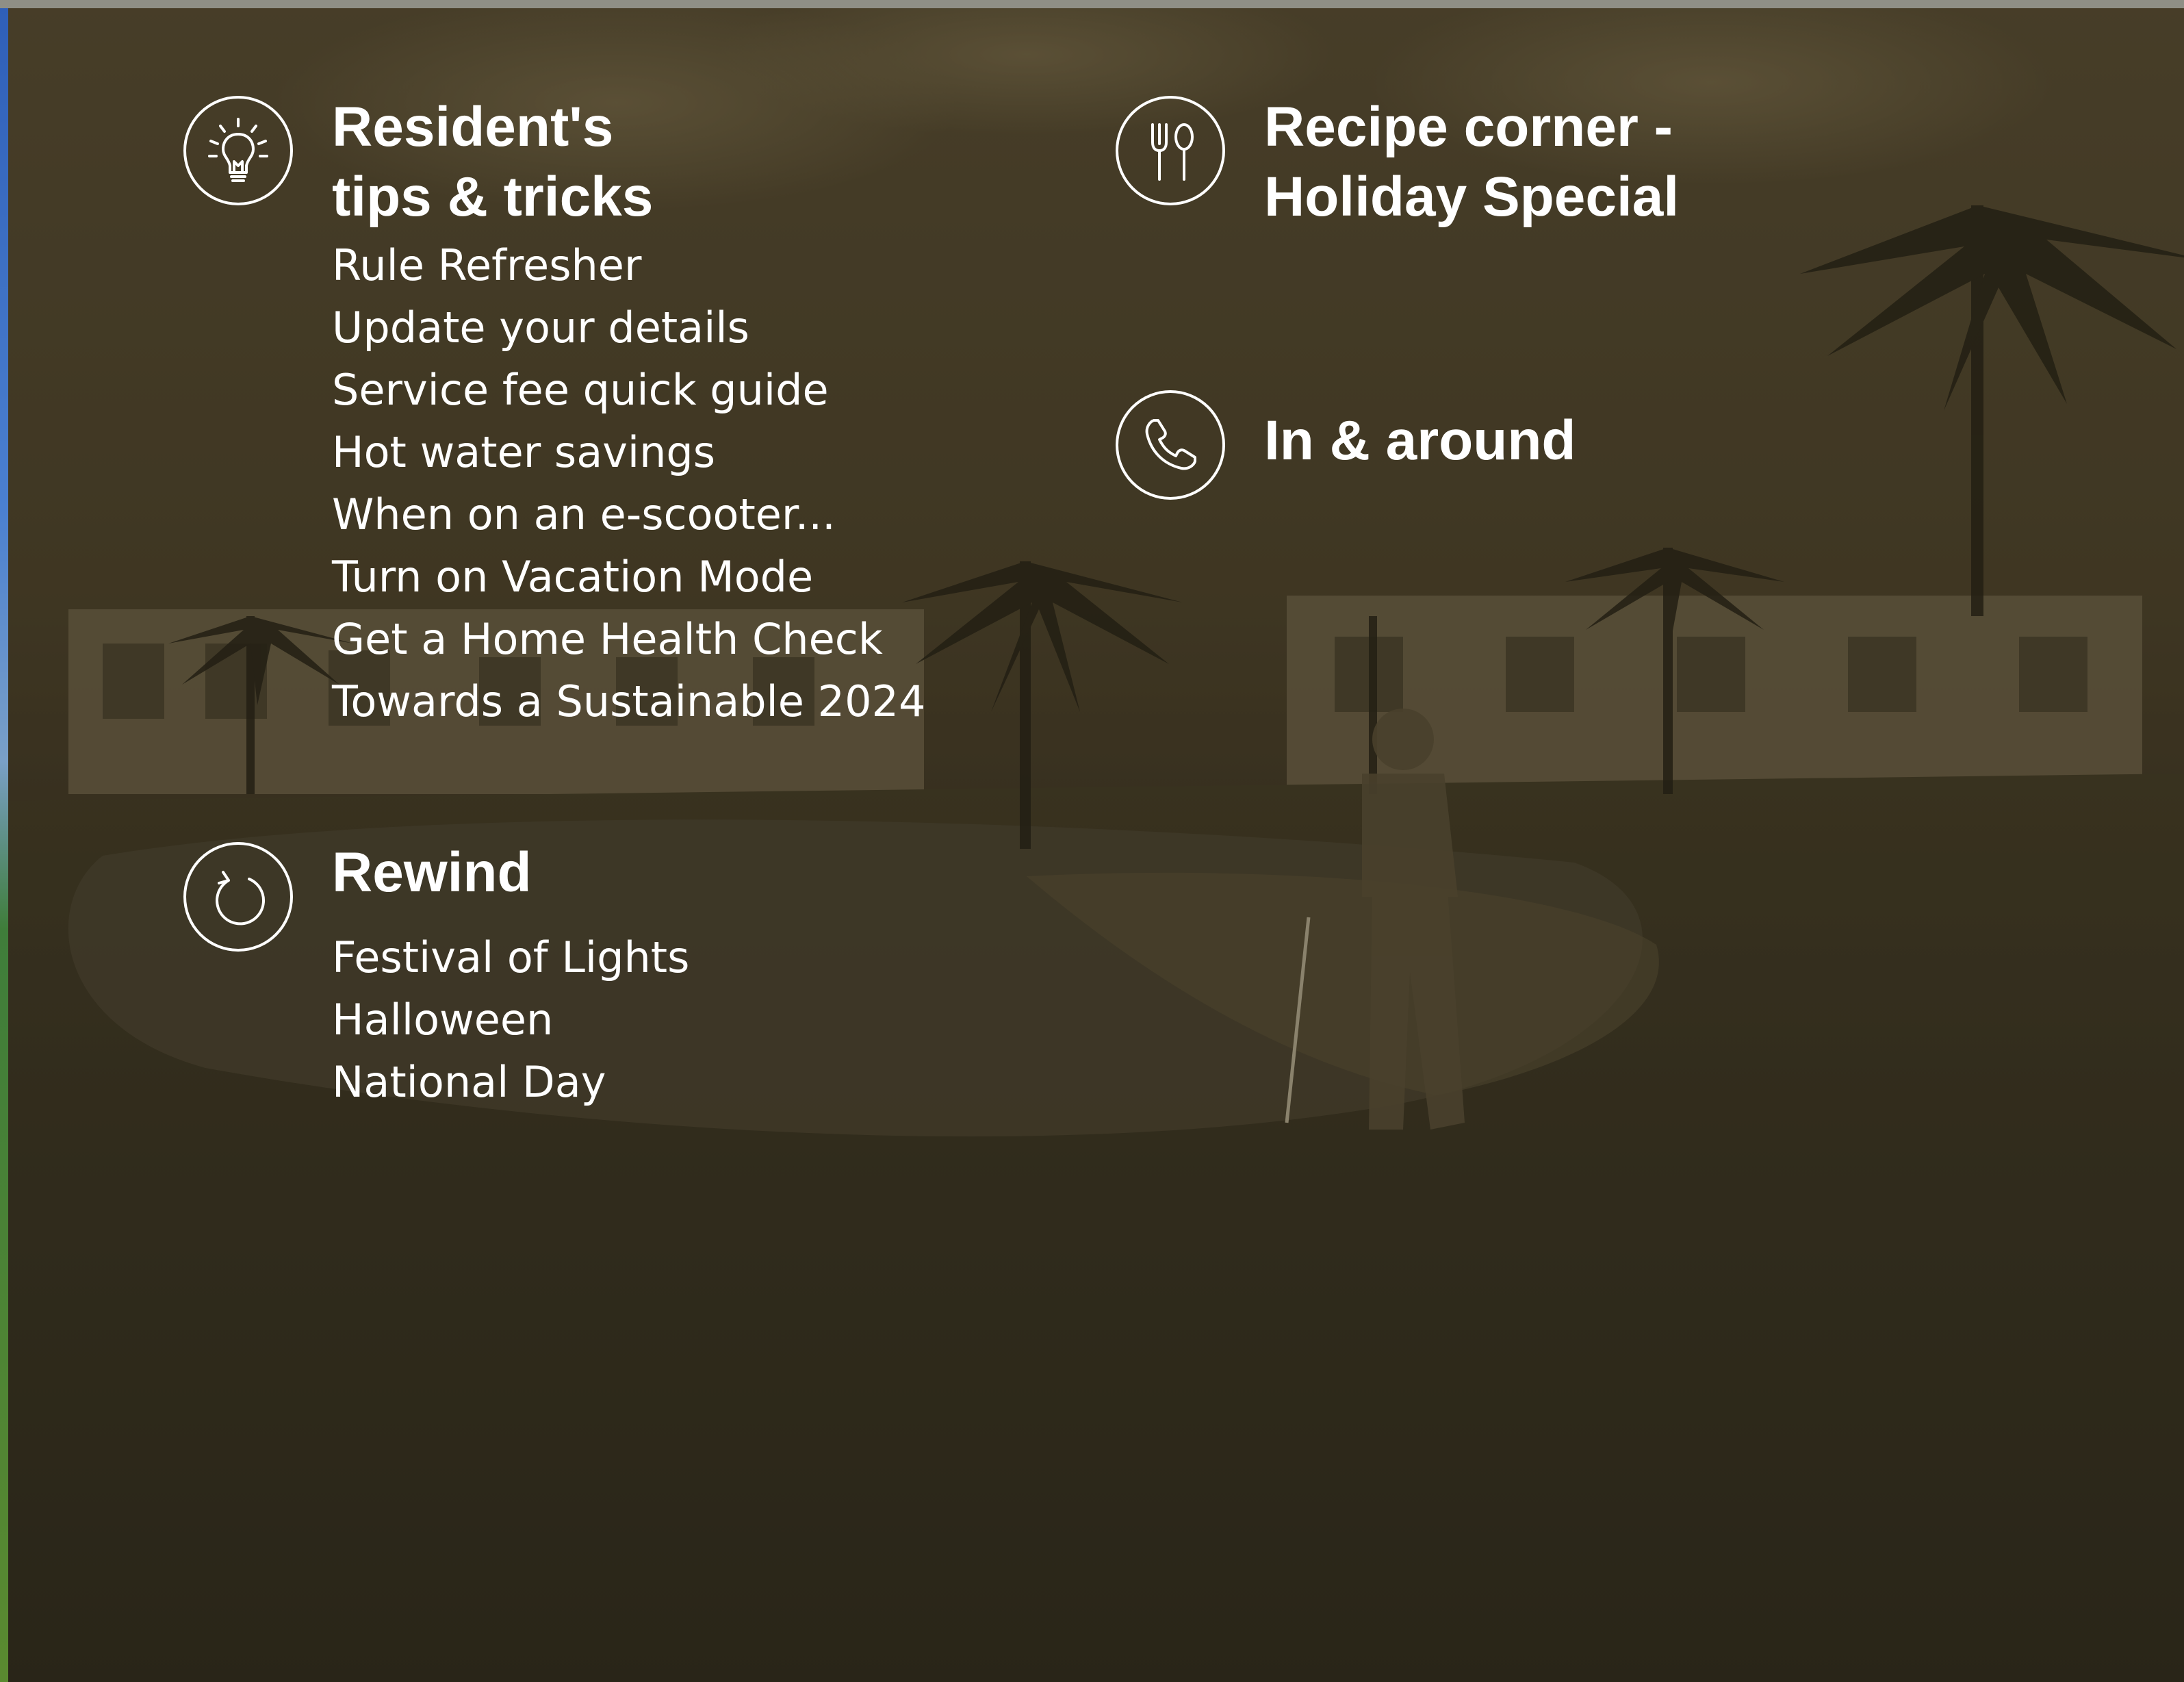 The width and height of the screenshot is (2184, 1682). I want to click on top-edge-bar, so click(1092, 4).